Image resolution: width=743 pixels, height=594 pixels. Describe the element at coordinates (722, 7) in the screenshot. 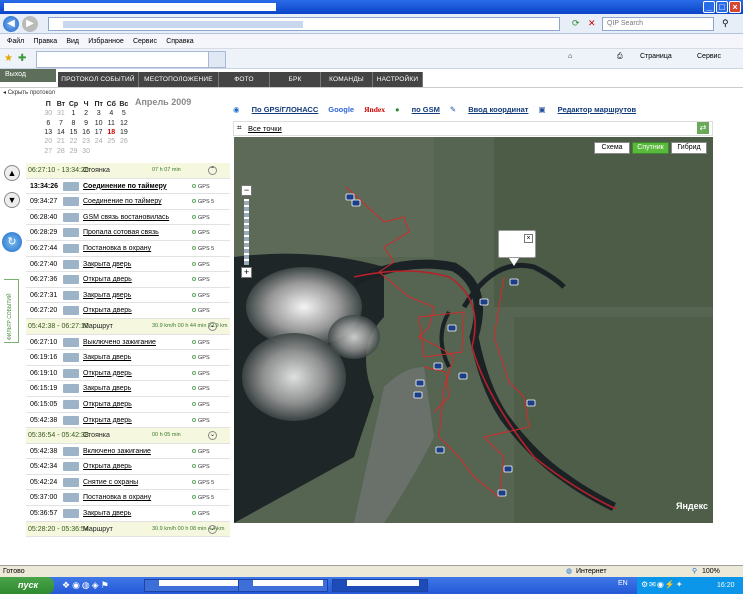

I see `maximize-icon: □` at that location.